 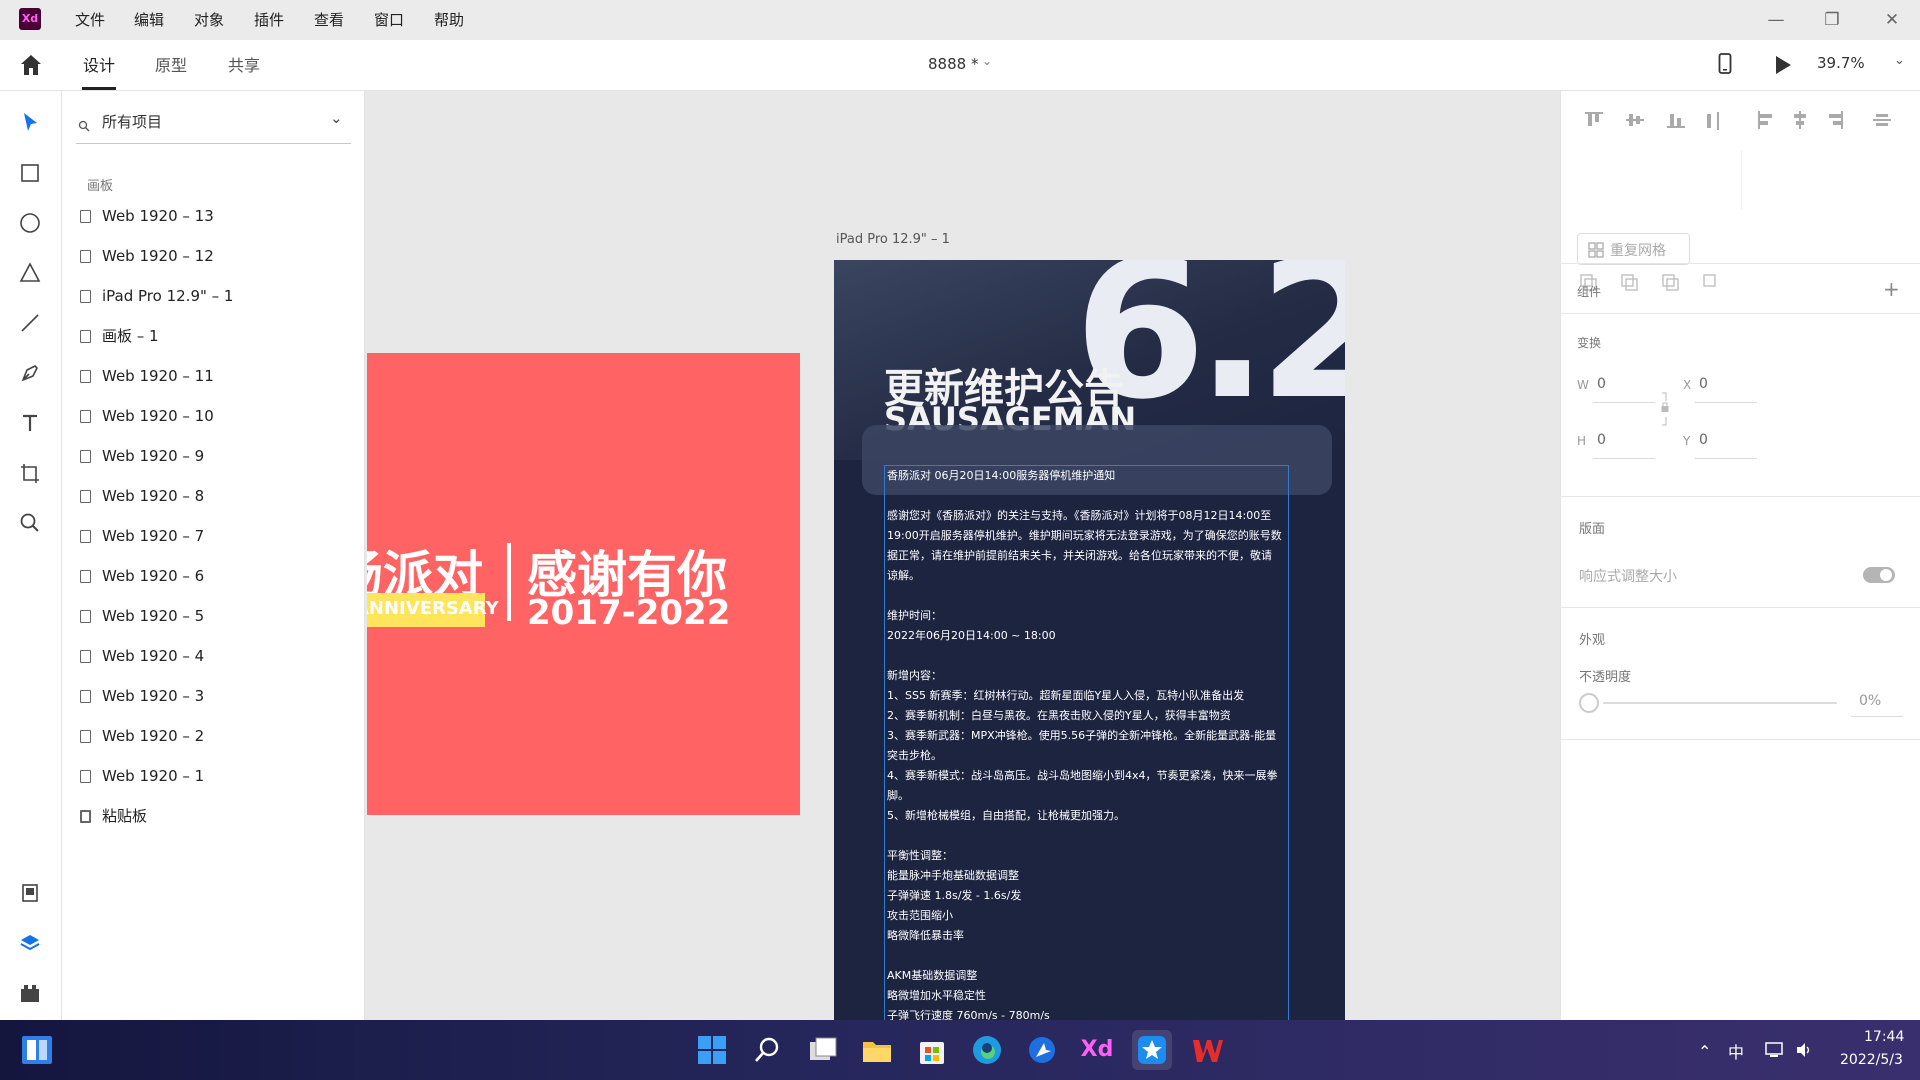 What do you see at coordinates (898, 795) in the screenshot?
I see `notice-line: 脚。` at bounding box center [898, 795].